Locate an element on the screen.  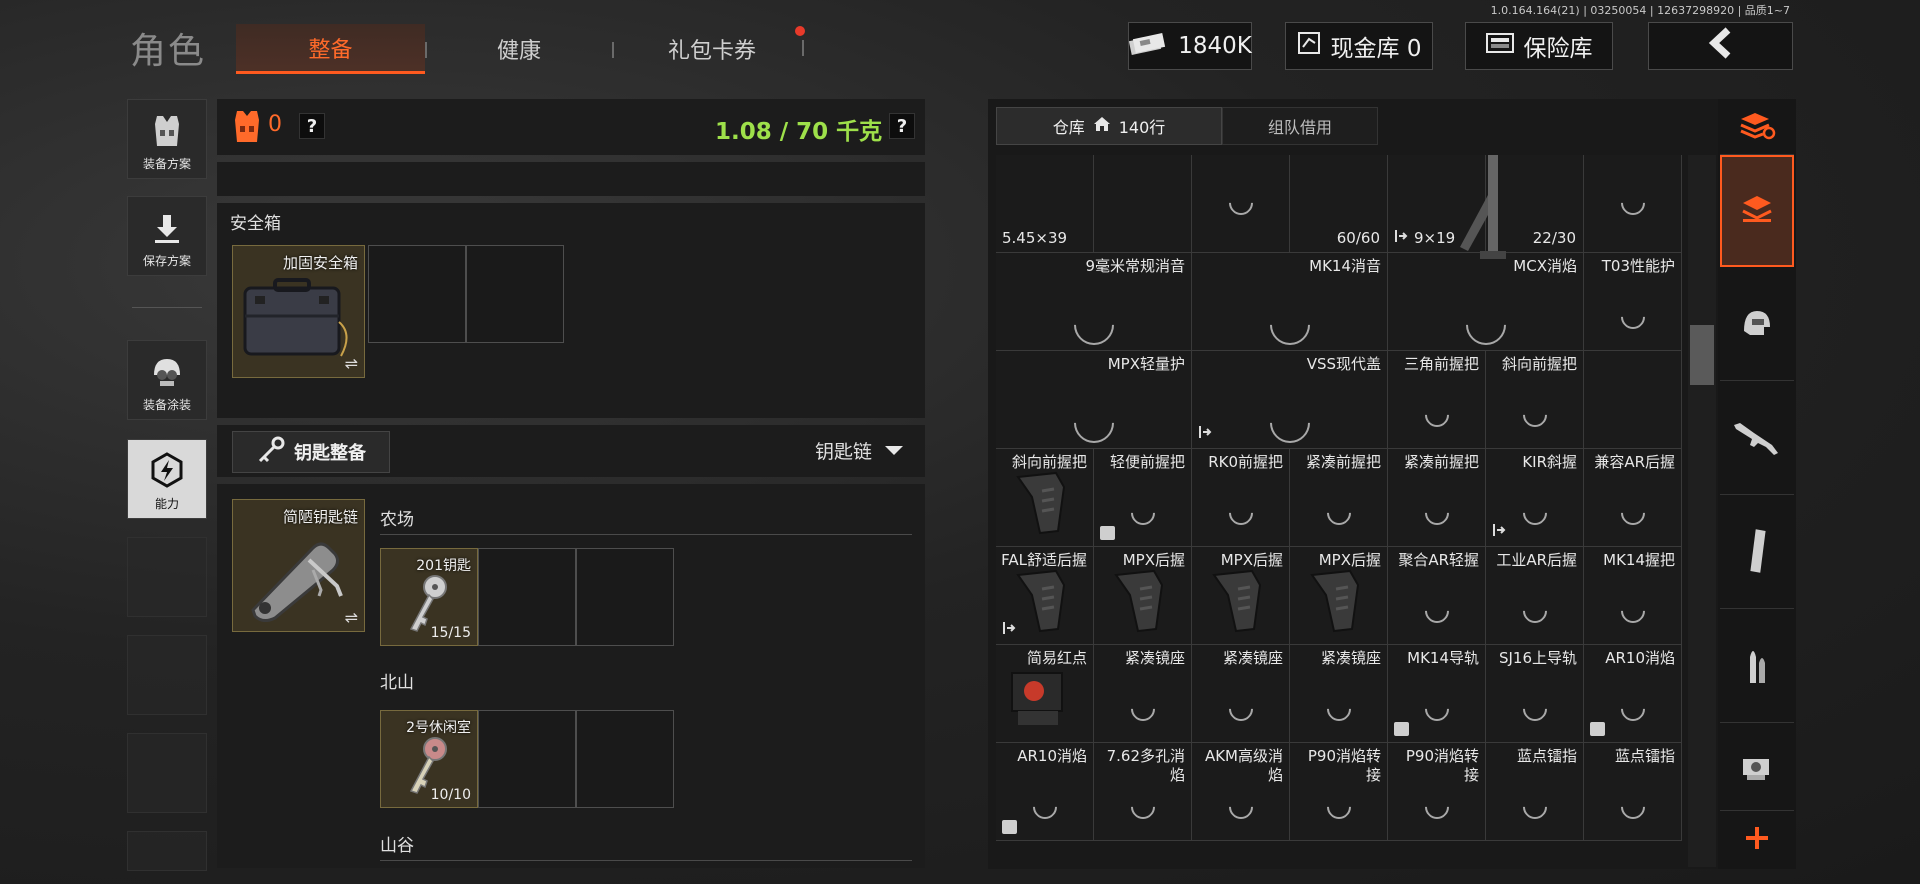
category-armor is located at coordinates (1757, 325).